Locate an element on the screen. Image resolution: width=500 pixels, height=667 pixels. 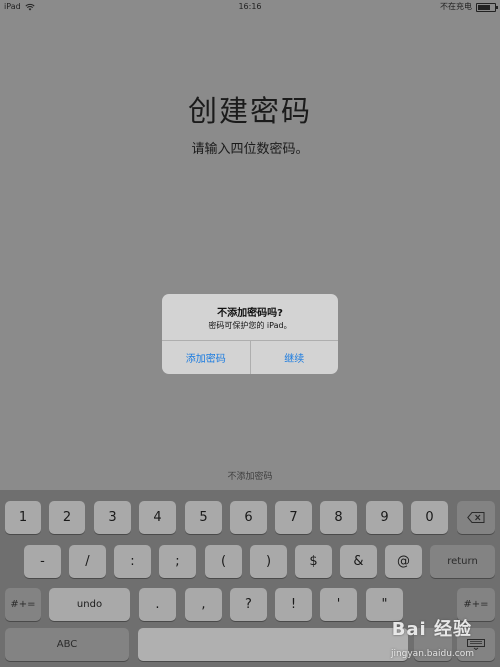
symbols-key-left: #+= is located at coordinates (23, 604).